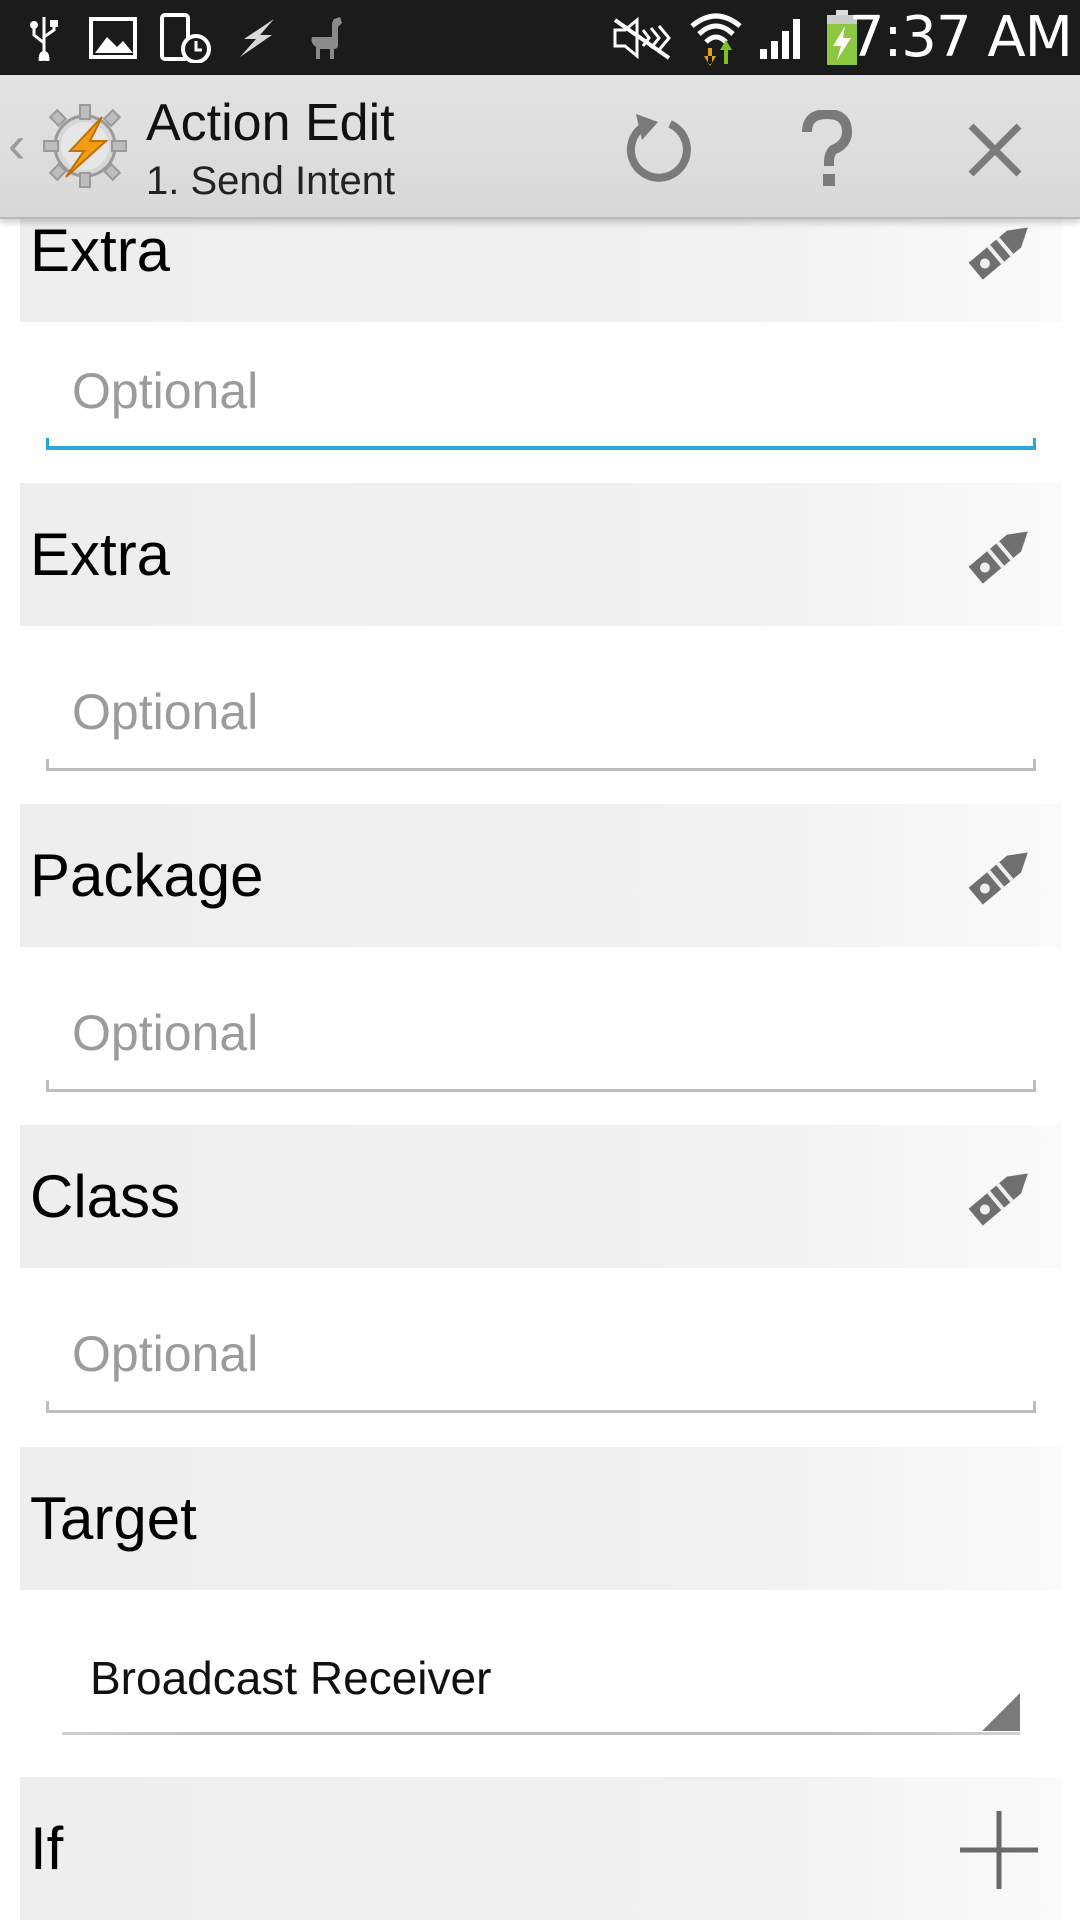  I want to click on signal-icon, so click(783, 38).